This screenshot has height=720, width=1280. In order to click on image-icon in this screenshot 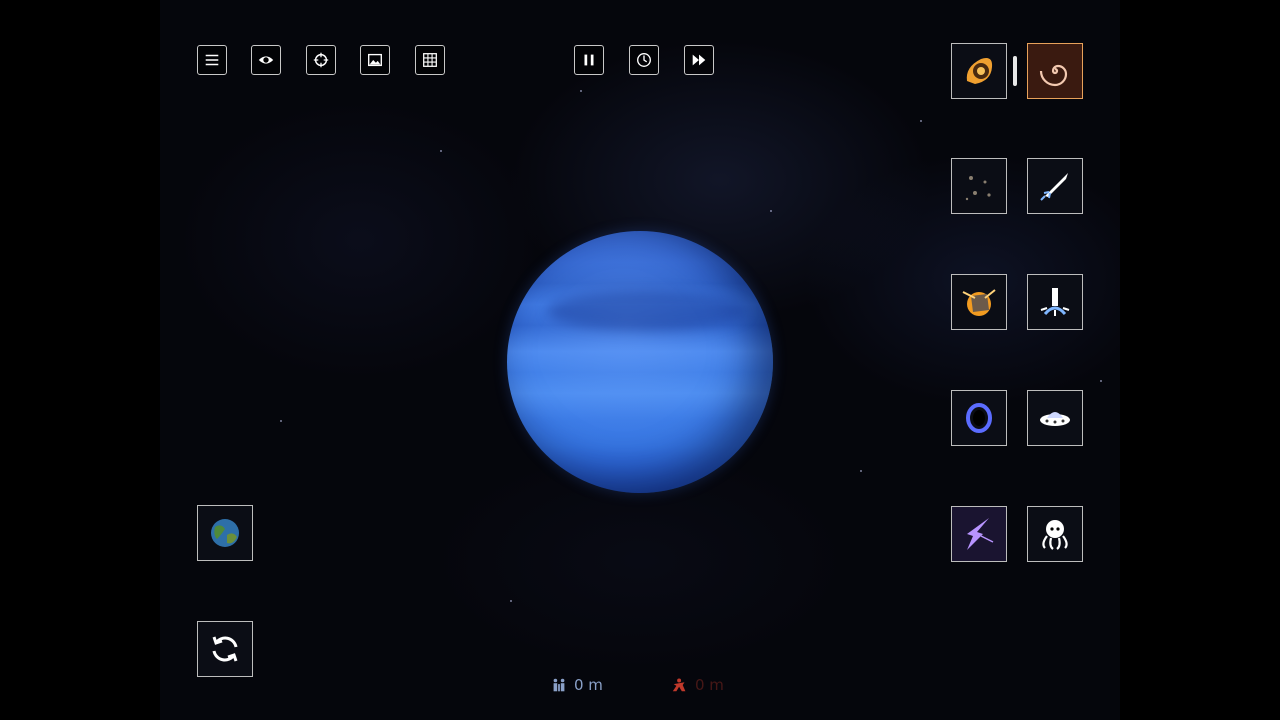, I will do `click(375, 60)`.